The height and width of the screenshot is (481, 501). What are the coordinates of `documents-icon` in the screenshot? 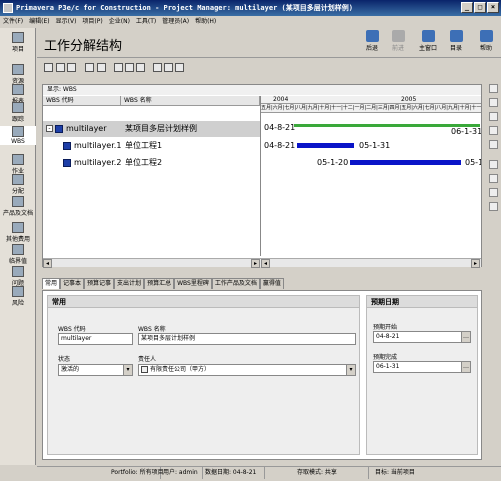 It's located at (18, 201).